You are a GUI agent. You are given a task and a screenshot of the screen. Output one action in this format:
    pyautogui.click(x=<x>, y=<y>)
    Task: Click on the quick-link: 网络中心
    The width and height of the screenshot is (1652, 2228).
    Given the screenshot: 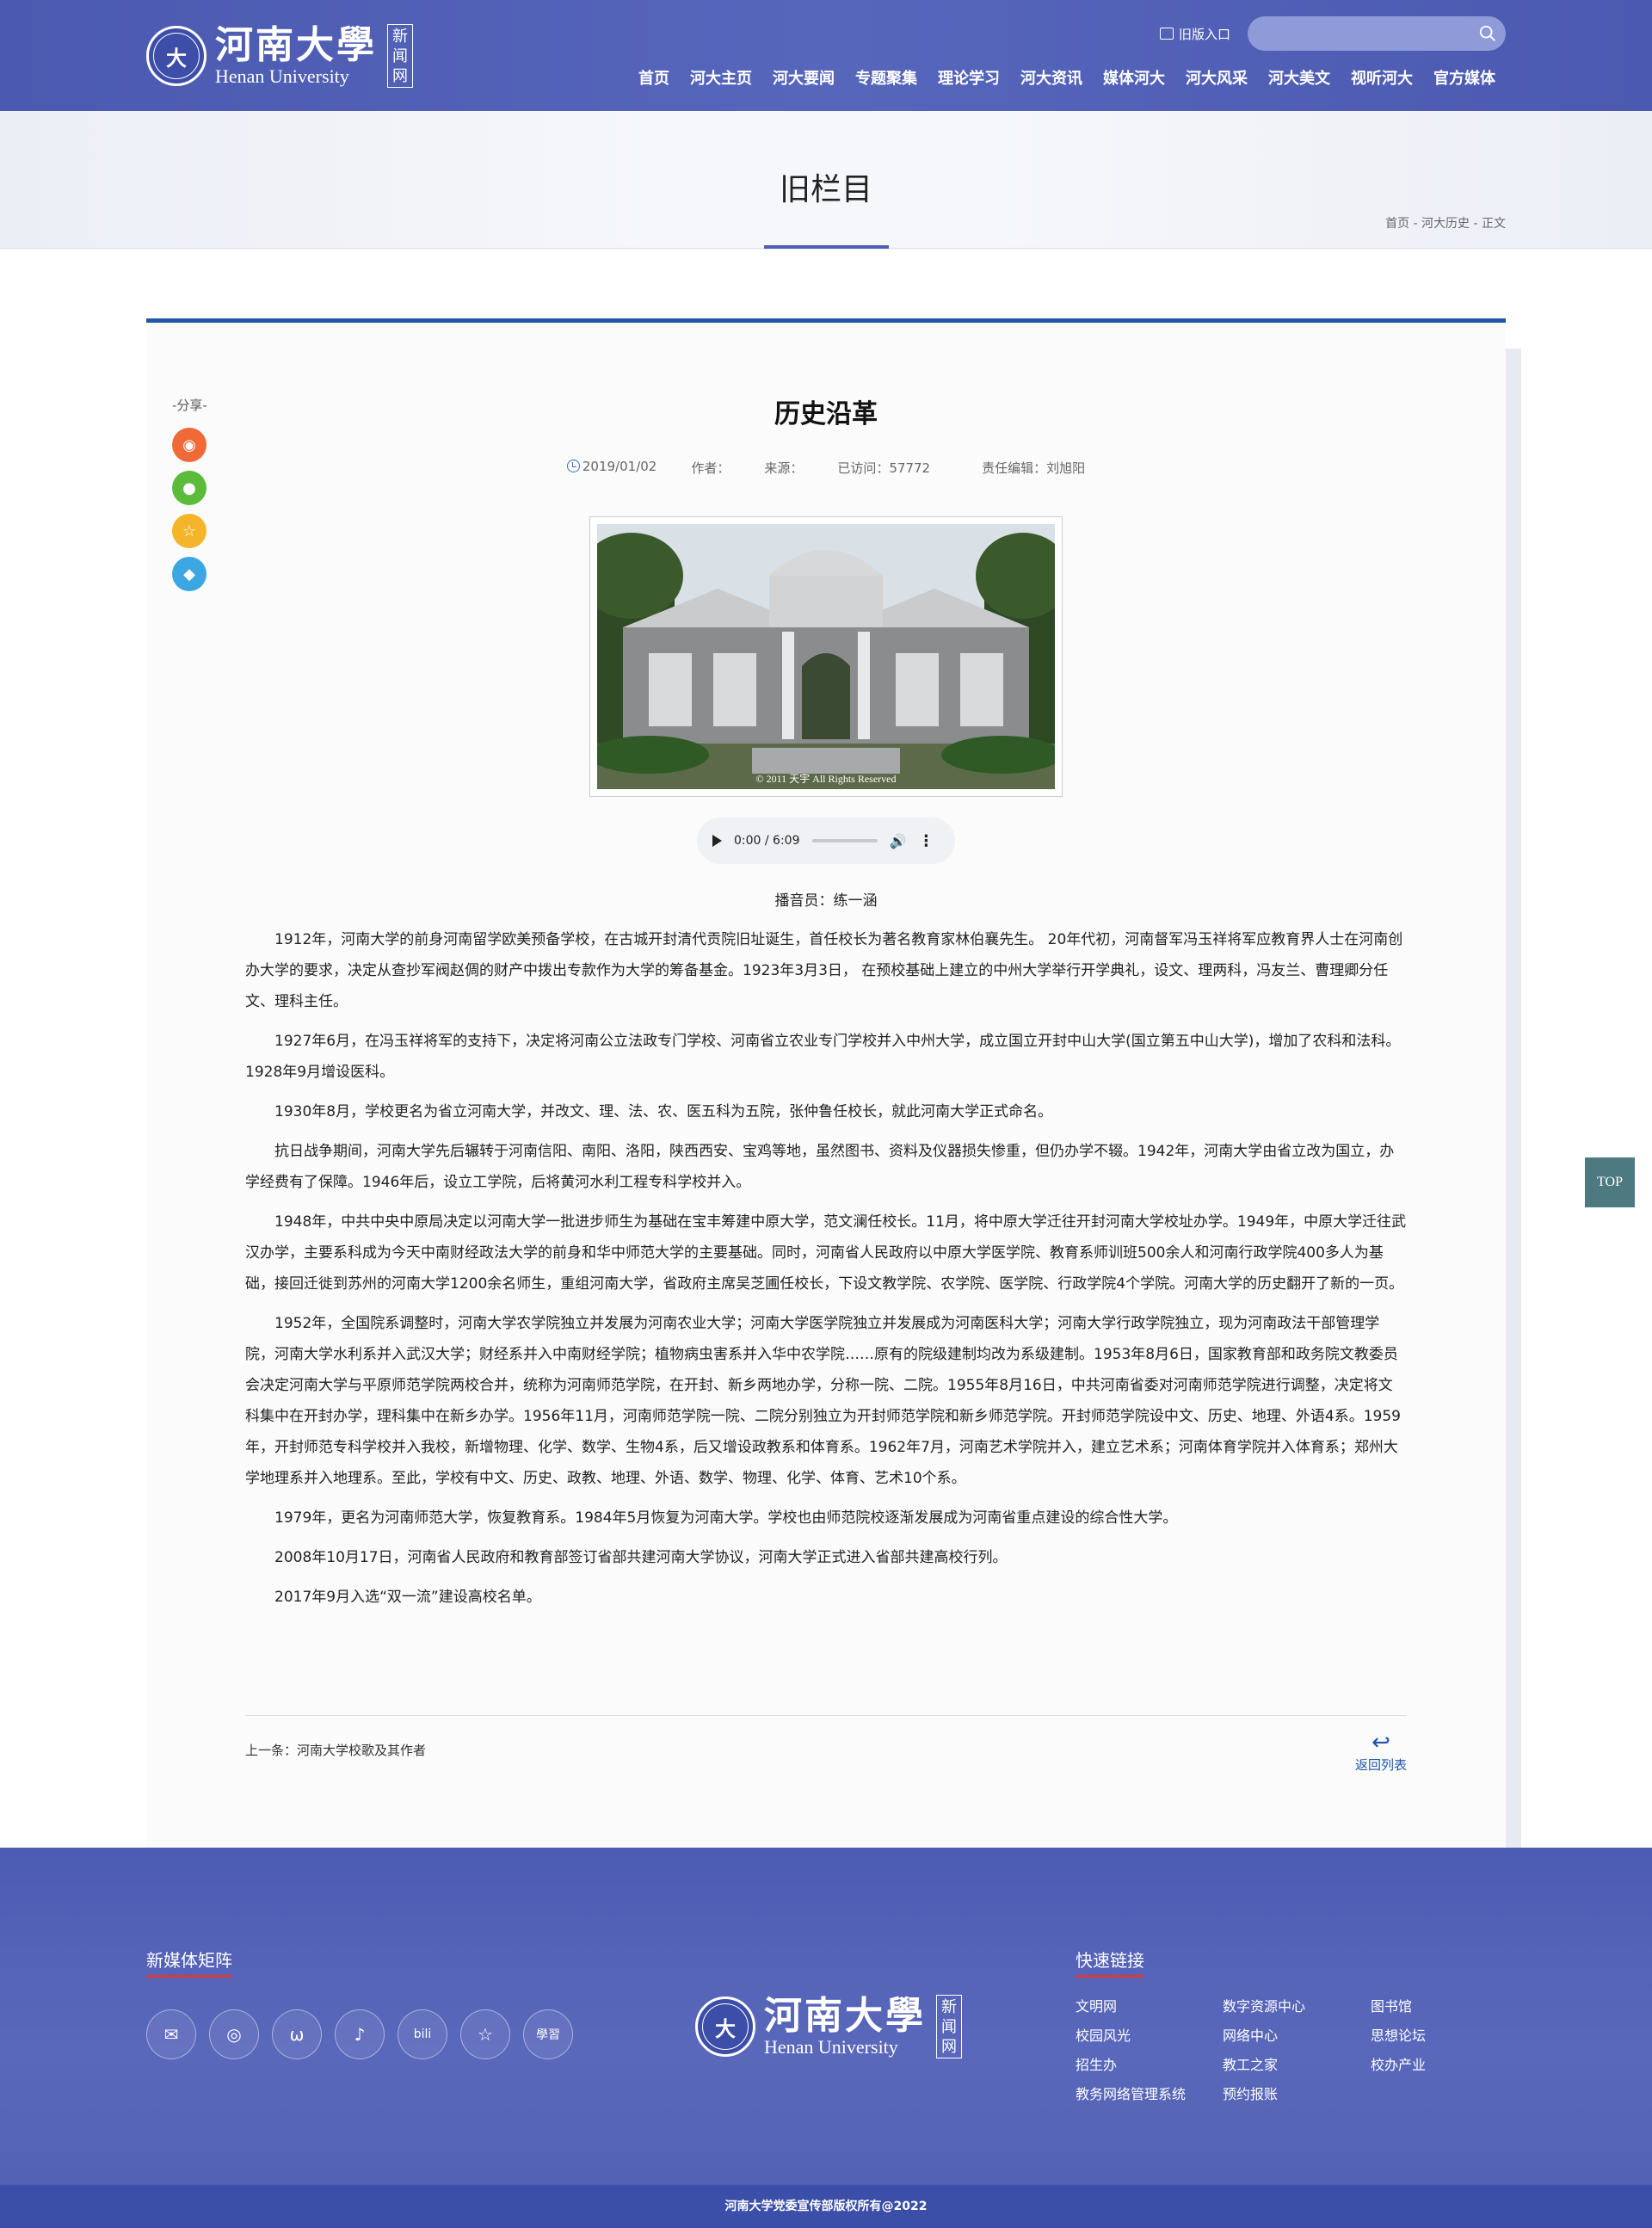 What is the action you would take?
    pyautogui.click(x=1250, y=2035)
    